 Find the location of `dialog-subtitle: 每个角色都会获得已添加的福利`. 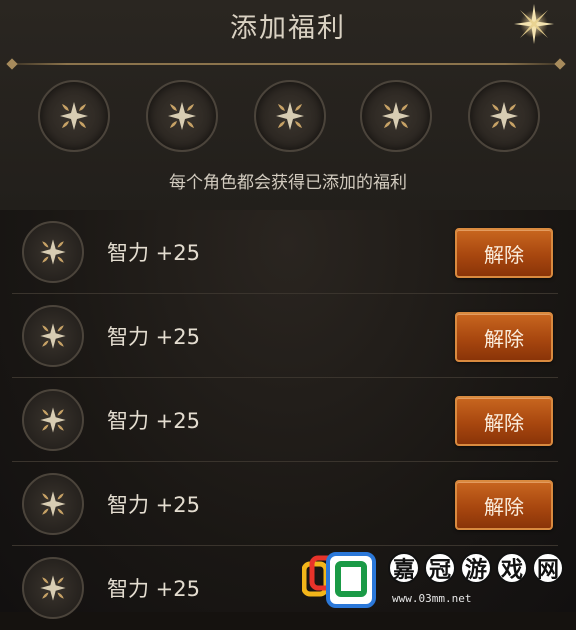

dialog-subtitle: 每个角色都会获得已添加的福利 is located at coordinates (288, 183).